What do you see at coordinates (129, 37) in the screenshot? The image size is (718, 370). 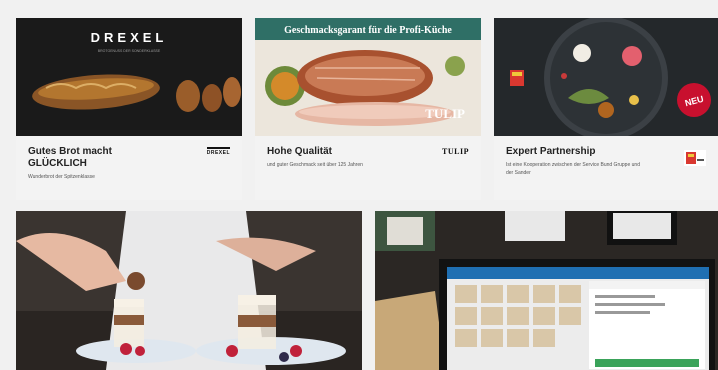 I see `drexel-brand-text: DREXEL` at bounding box center [129, 37].